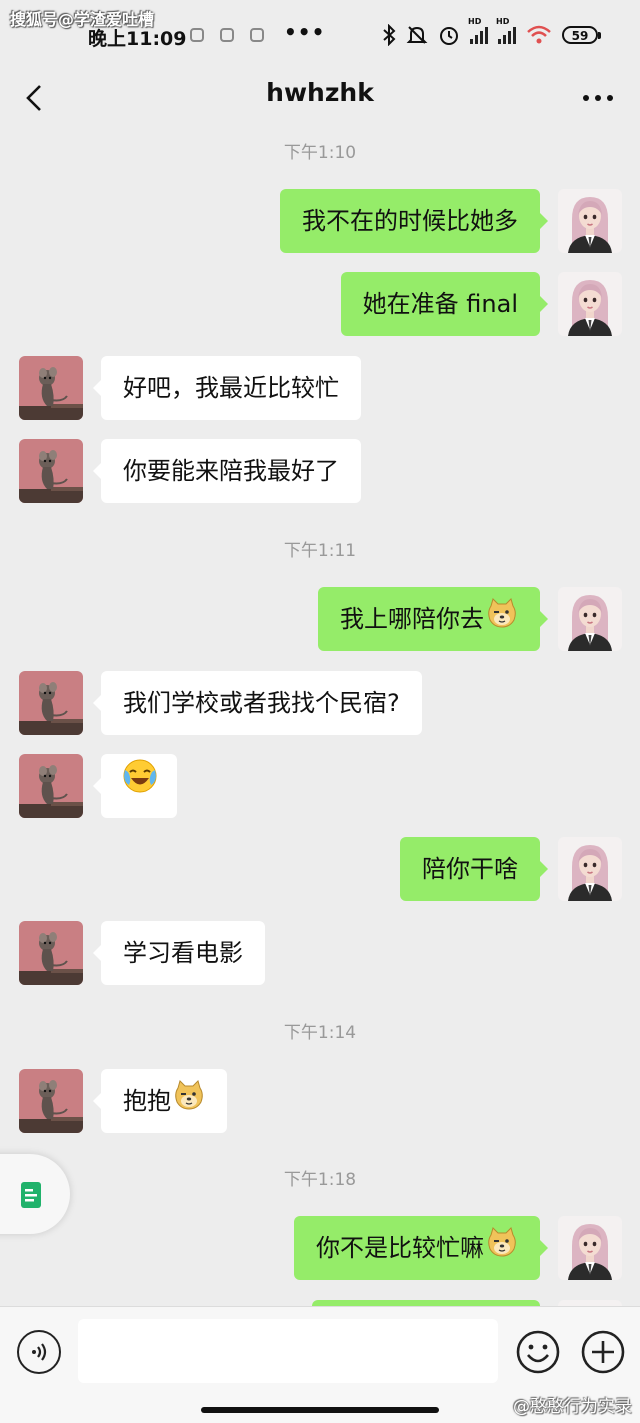 The height and width of the screenshot is (1423, 640). Describe the element at coordinates (572, 1407) in the screenshot. I see `watermark-bottom: @憨憨行为实录` at that location.